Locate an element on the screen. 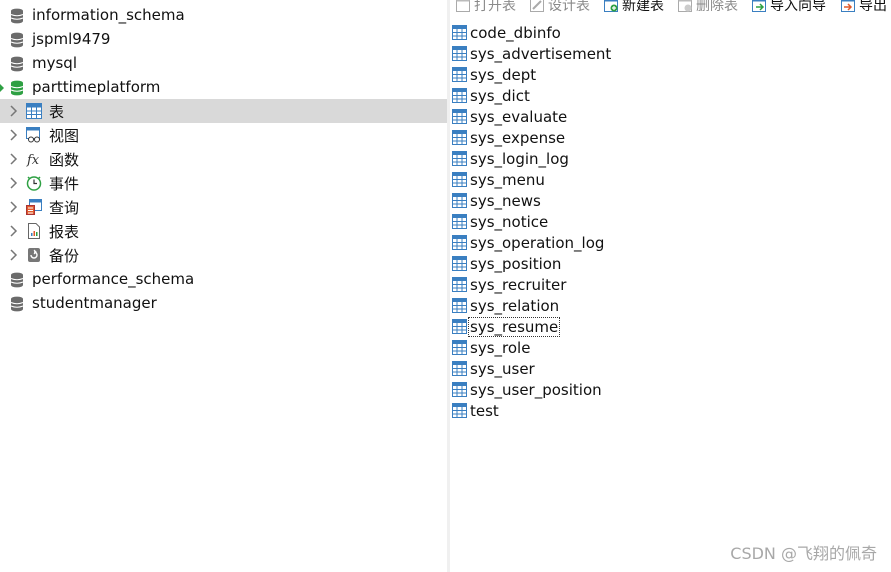 The height and width of the screenshot is (572, 891). table-name: test is located at coordinates (484, 411).